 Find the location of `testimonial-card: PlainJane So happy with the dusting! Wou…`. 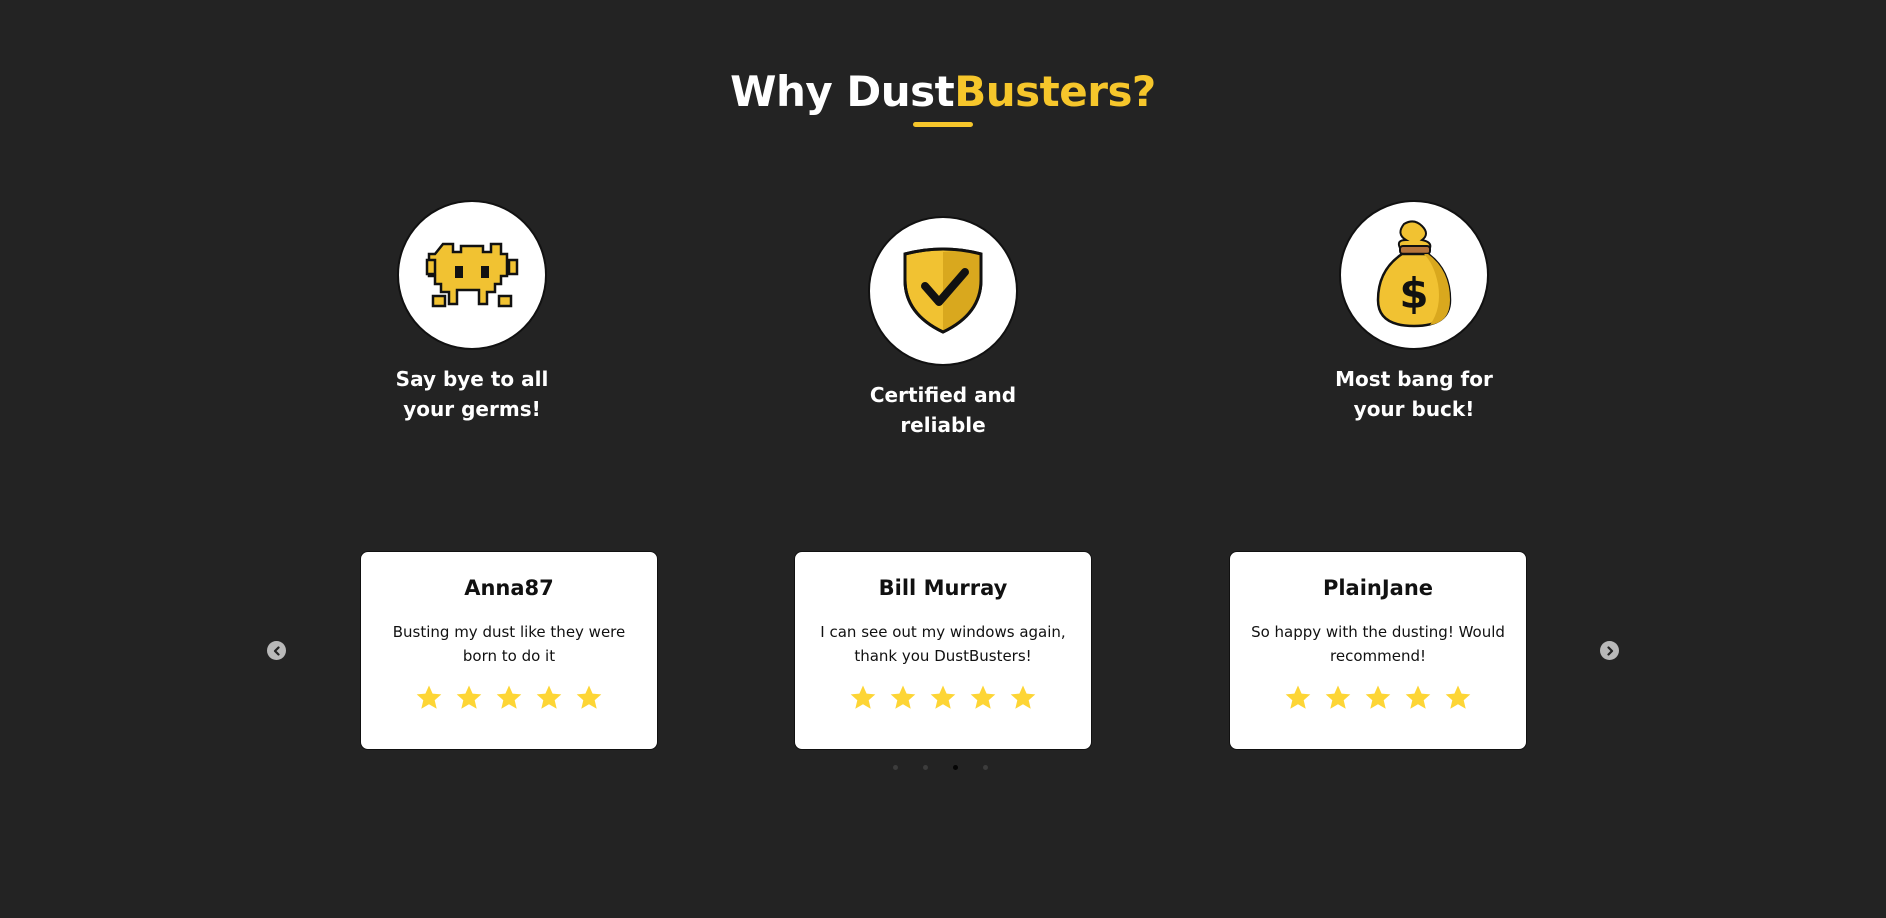

testimonial-card: PlainJane So happy with the dusting! Wou… is located at coordinates (1378, 650).